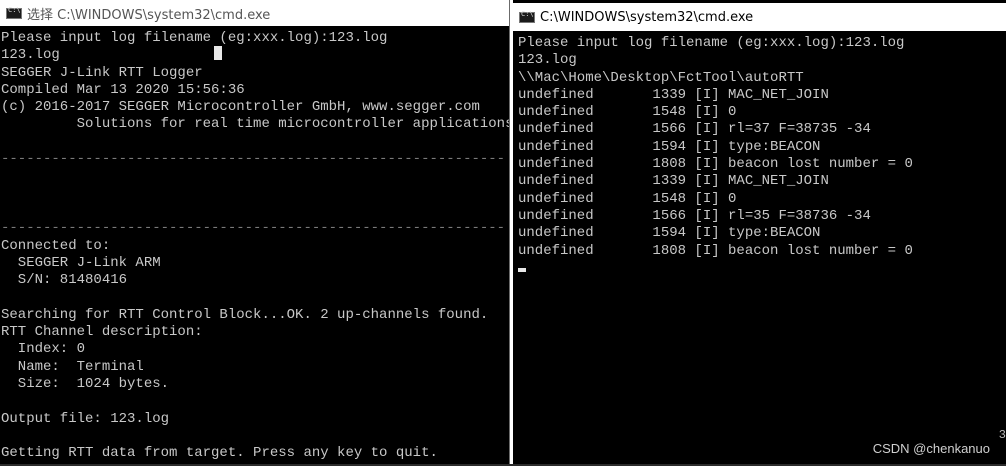  What do you see at coordinates (931, 448) in the screenshot?
I see `watermark: CSDN @chenkanuo` at bounding box center [931, 448].